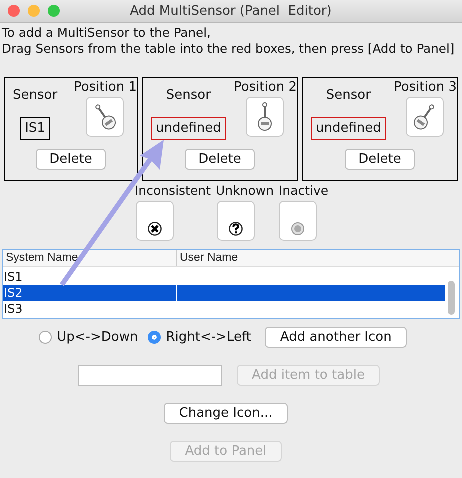  Describe the element at coordinates (97, 337) in the screenshot. I see `radio-label: Up<->Down` at that location.